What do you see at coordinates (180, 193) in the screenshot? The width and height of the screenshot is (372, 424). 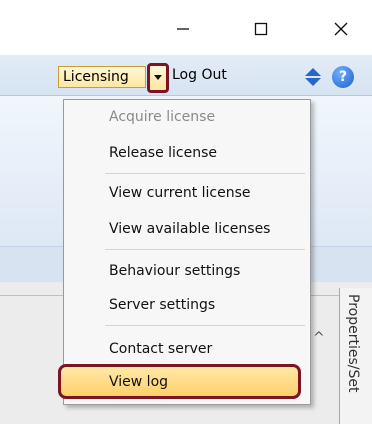 I see `menu-item-label: View current license` at bounding box center [180, 193].